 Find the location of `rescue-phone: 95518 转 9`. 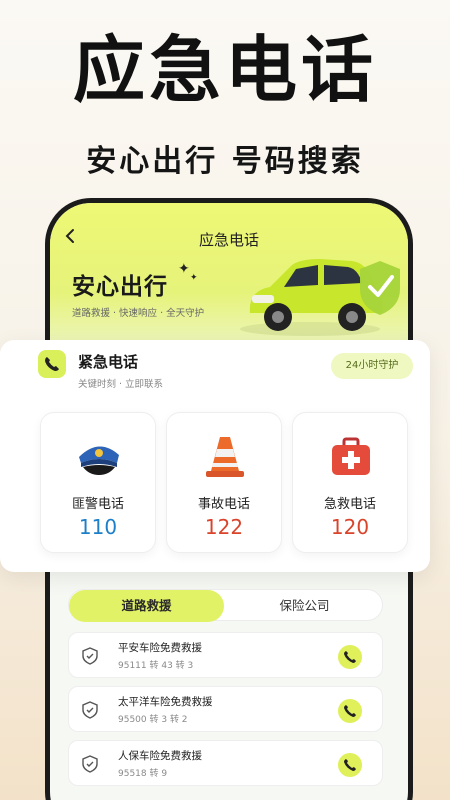

rescue-phone: 95518 转 9 is located at coordinates (143, 774).